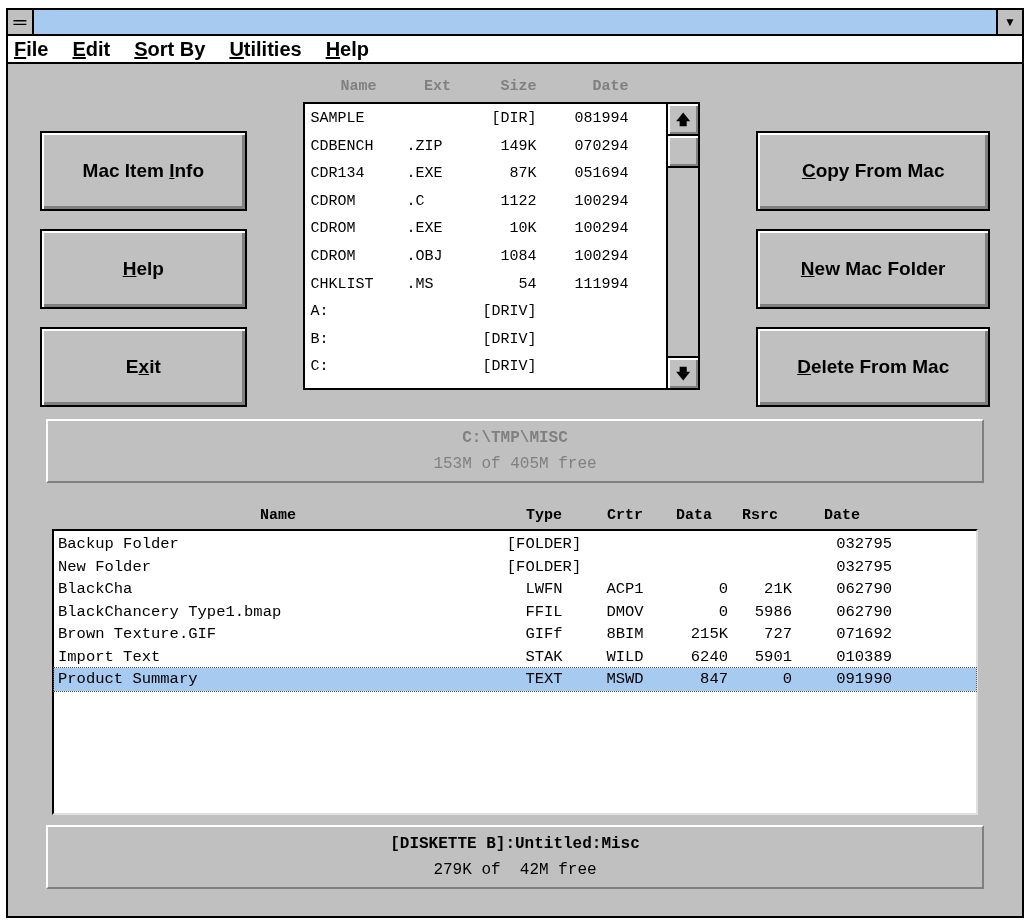  I want to click on file-row: Brown Texture.GIF GIFf 8BIM 215K 727 071692, so click(515, 634).